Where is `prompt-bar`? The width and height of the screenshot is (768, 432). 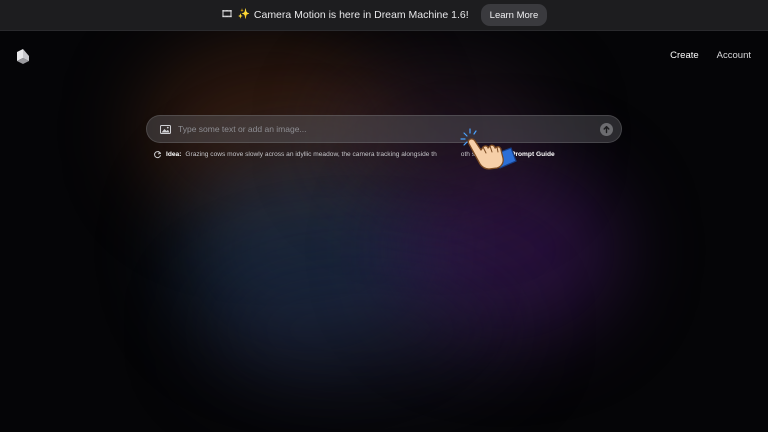
prompt-bar is located at coordinates (384, 129).